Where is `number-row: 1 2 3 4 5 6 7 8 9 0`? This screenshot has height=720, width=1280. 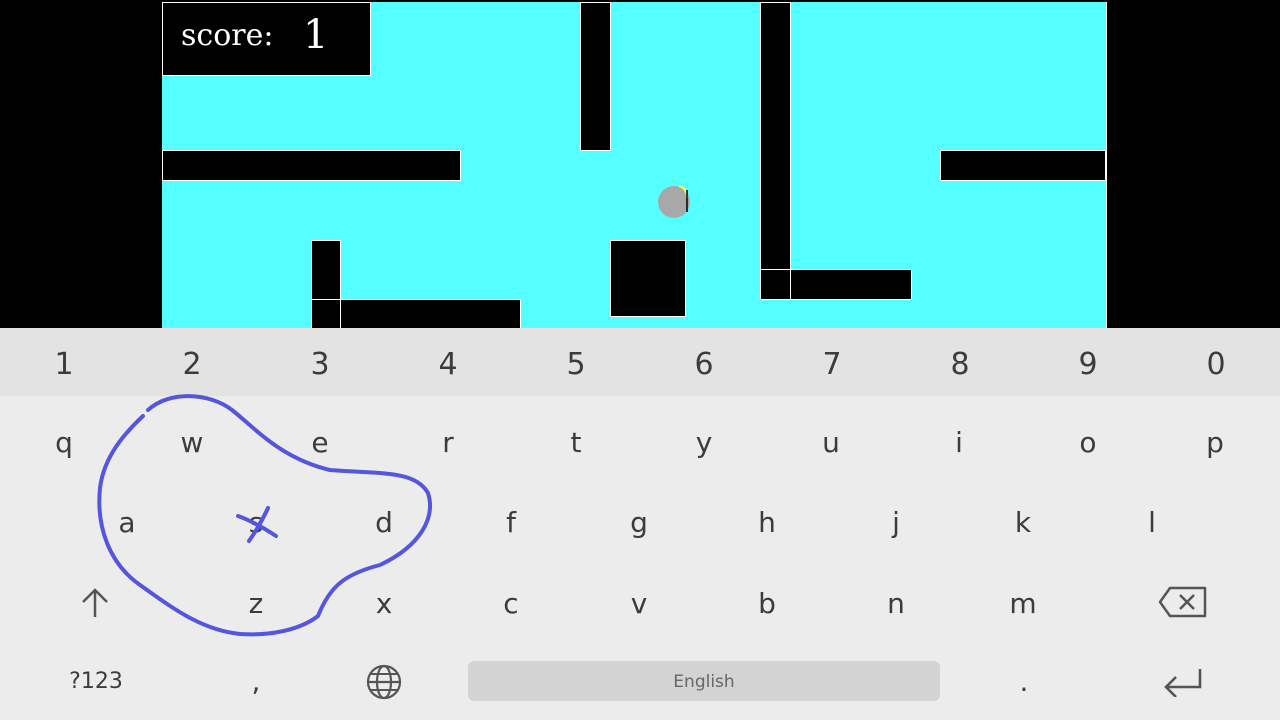
number-row: 1 2 3 4 5 6 7 8 9 0 is located at coordinates (640, 362).